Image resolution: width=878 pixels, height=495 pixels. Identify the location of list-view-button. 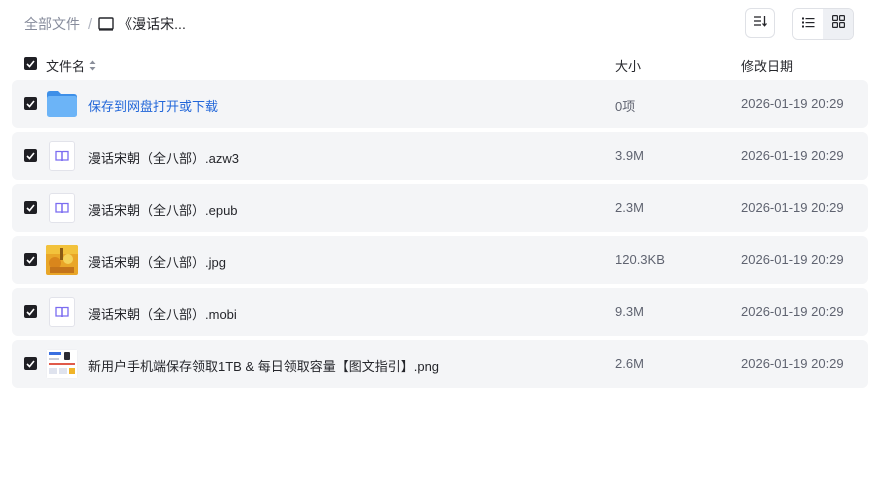
(808, 24).